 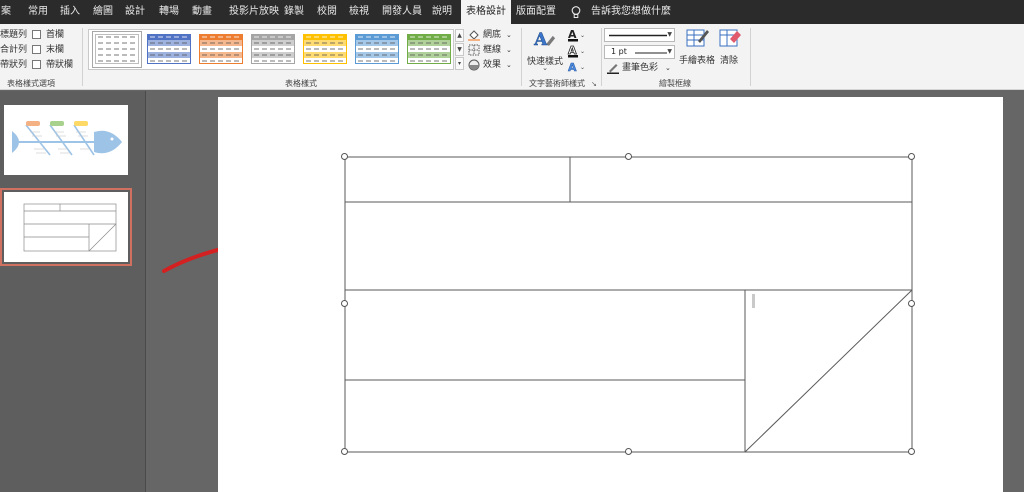 What do you see at coordinates (38, 12) in the screenshot?
I see `tab-home: 常用` at bounding box center [38, 12].